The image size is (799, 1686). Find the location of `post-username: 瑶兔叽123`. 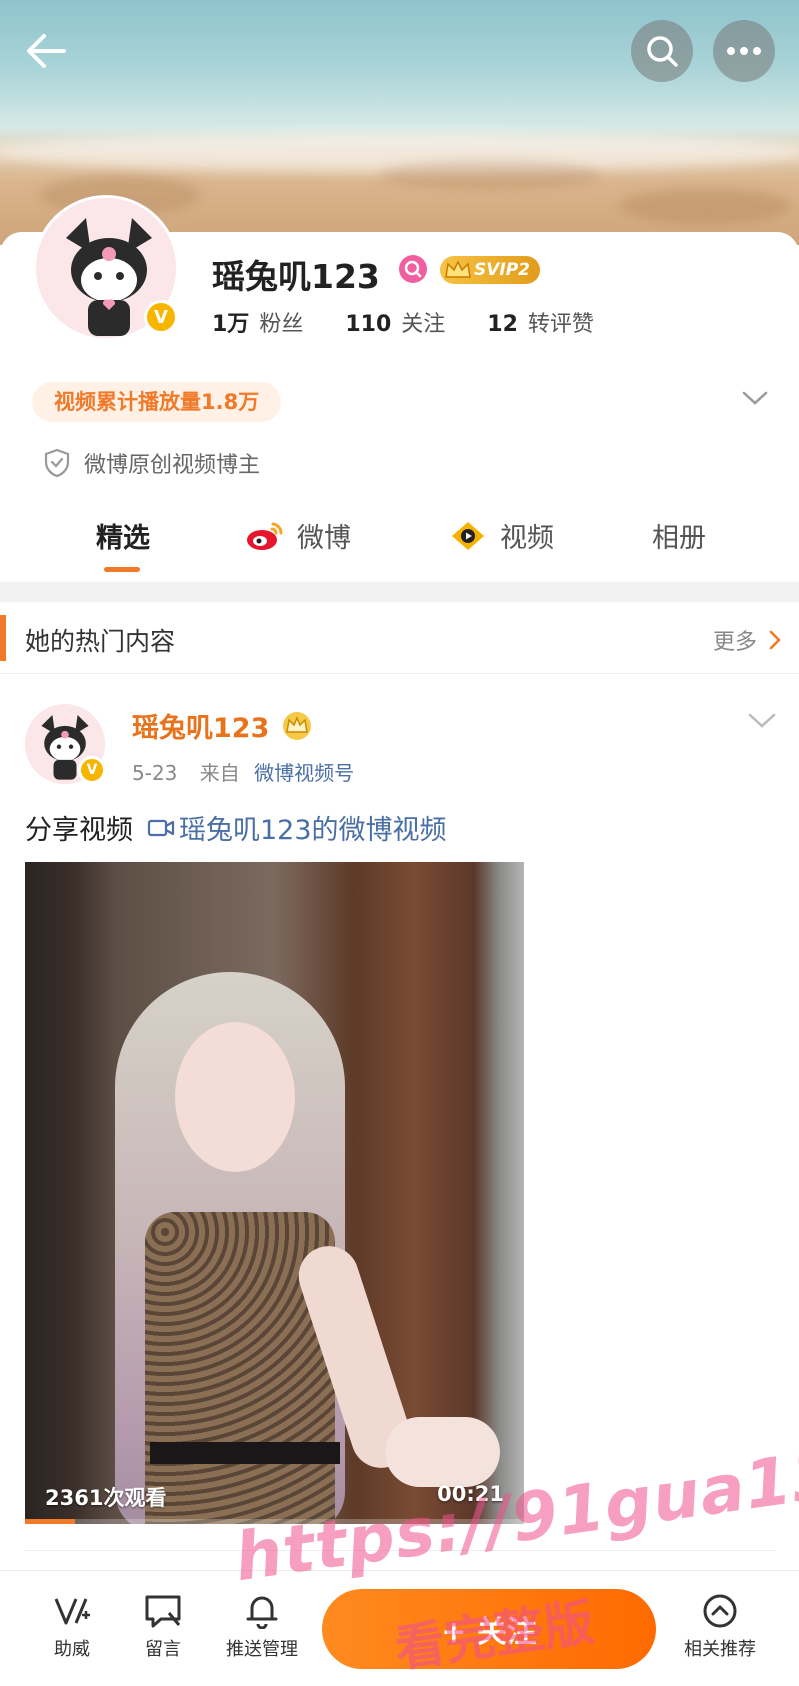

post-username: 瑶兔叽123 is located at coordinates (201, 728).